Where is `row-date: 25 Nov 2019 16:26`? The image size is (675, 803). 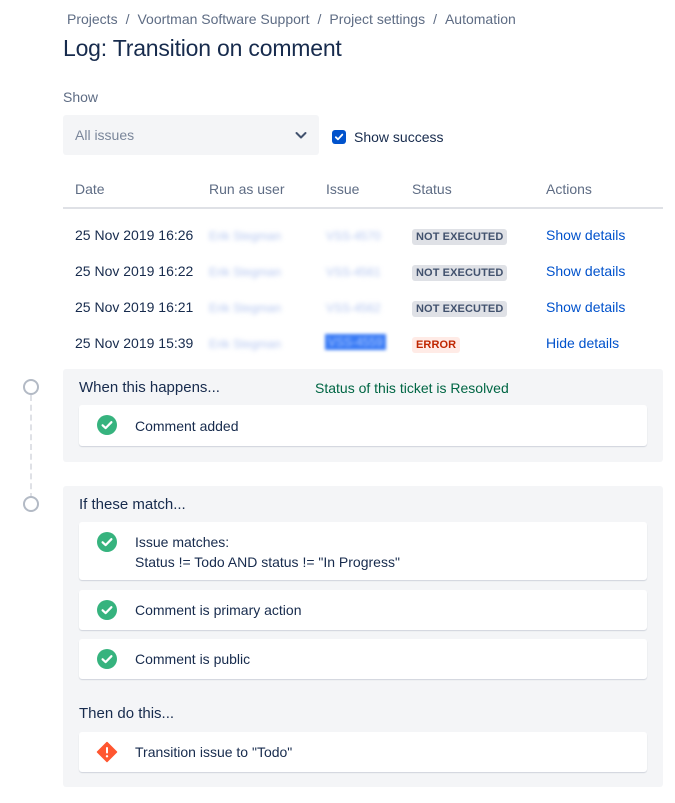
row-date: 25 Nov 2019 16:26 is located at coordinates (134, 235).